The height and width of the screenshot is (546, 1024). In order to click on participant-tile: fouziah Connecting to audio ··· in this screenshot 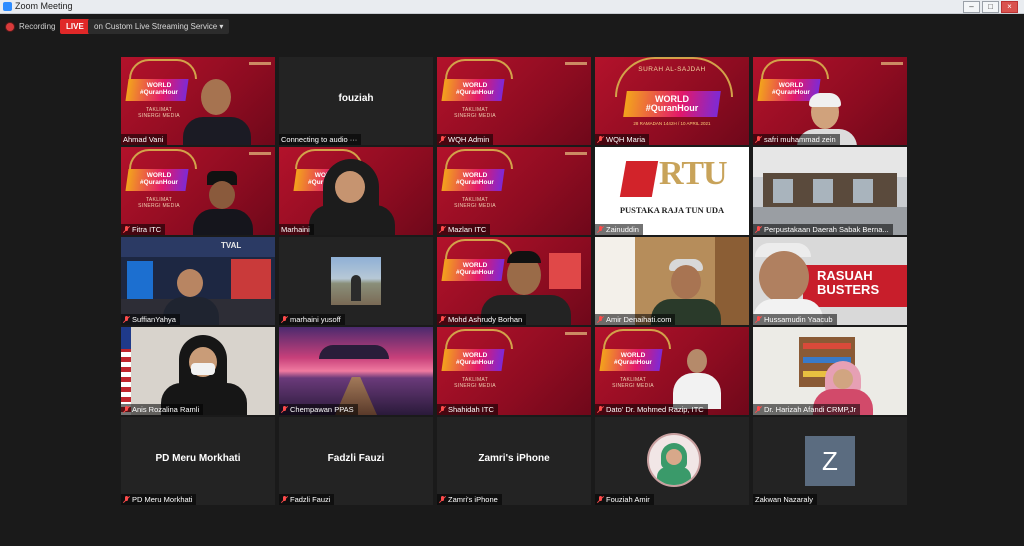, I will do `click(356, 101)`.